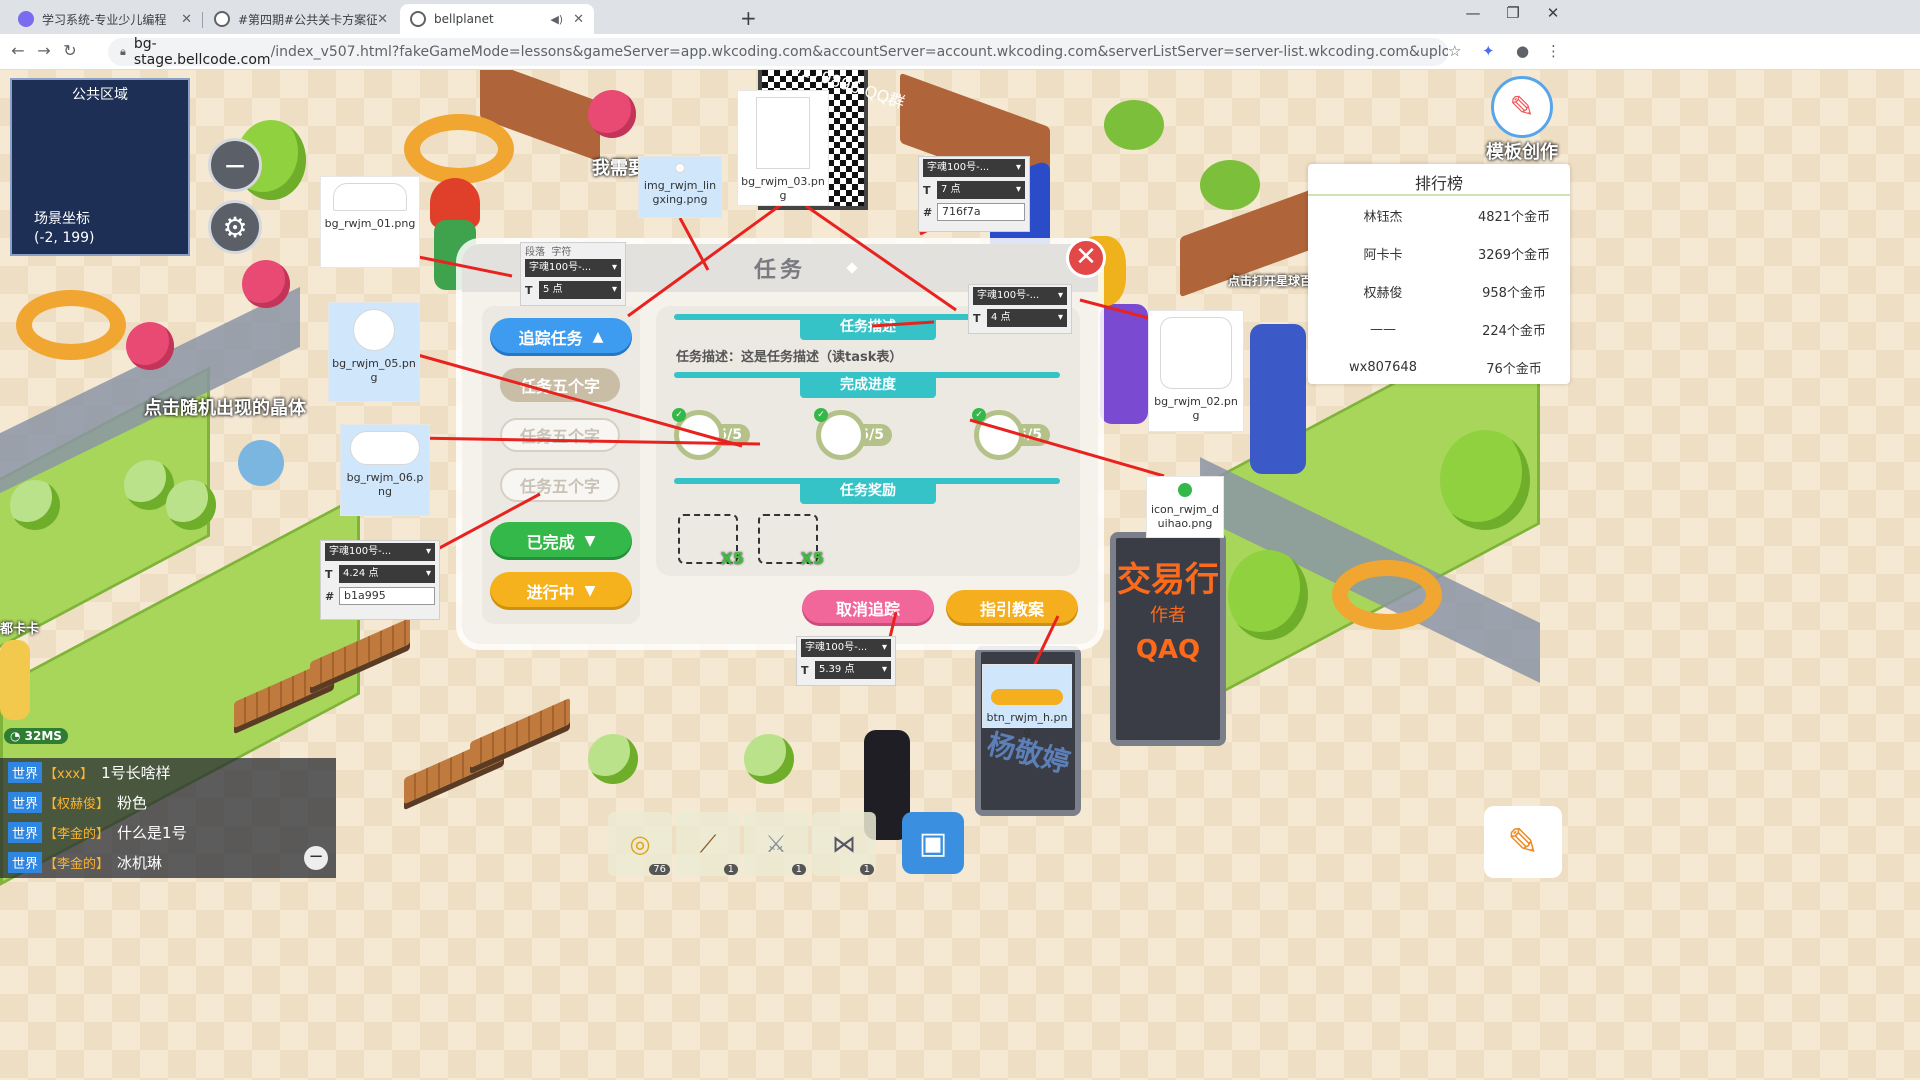  I want to click on cancel-tracking-button: 取消追踪, so click(868, 608).